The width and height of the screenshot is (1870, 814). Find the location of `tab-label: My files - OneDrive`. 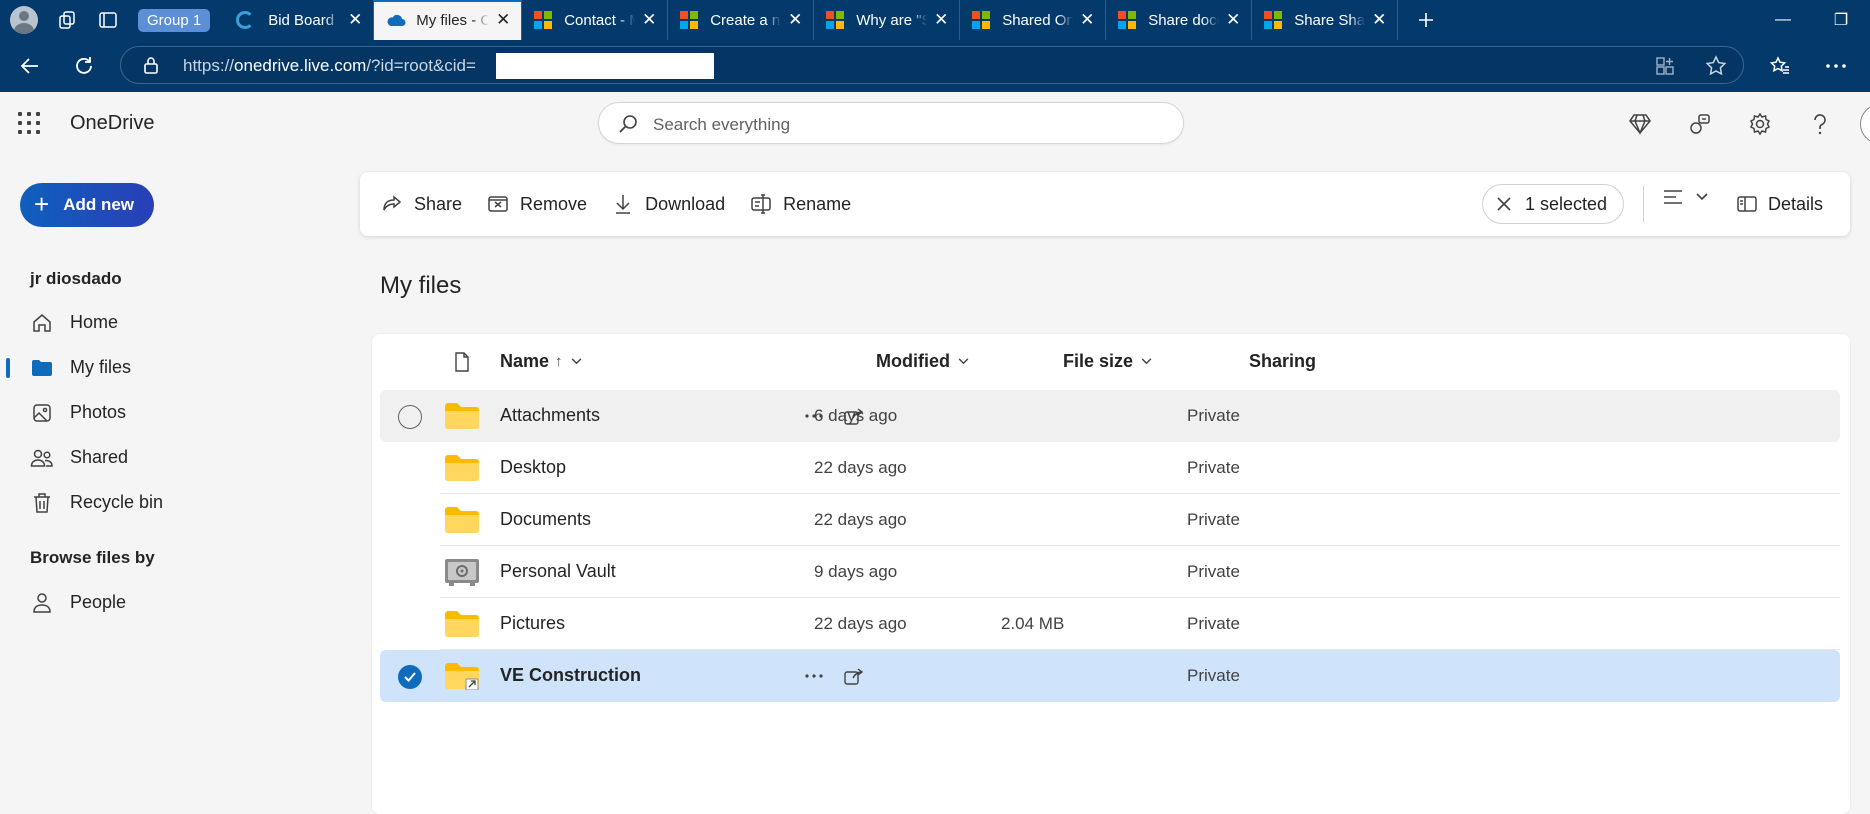

tab-label: My files - OneDrive is located at coordinates (453, 20).